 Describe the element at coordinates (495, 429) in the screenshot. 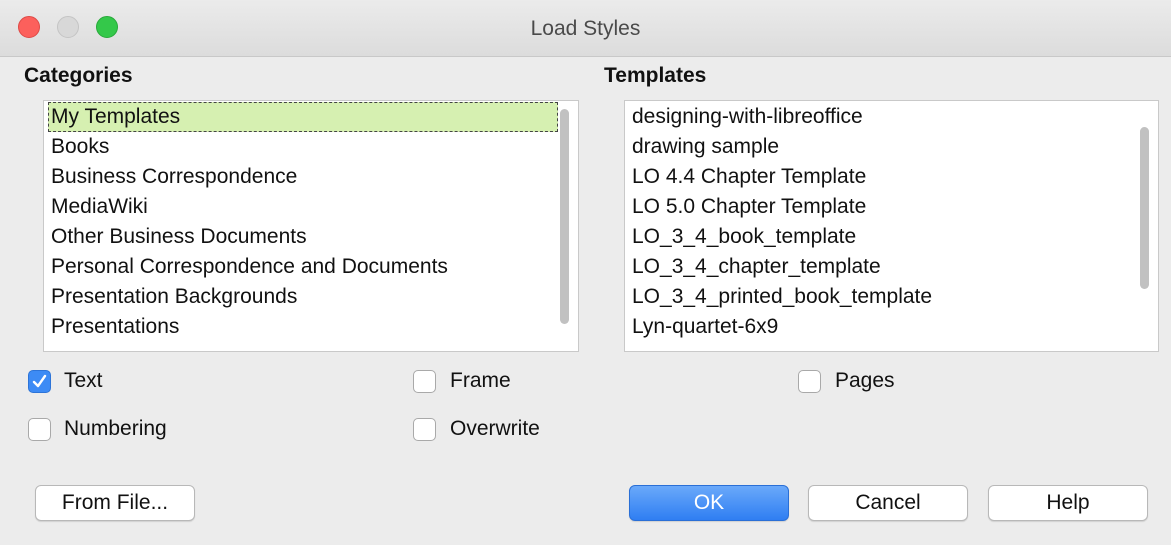

I see `overwrite-checkbox-label: Overwrite` at that location.